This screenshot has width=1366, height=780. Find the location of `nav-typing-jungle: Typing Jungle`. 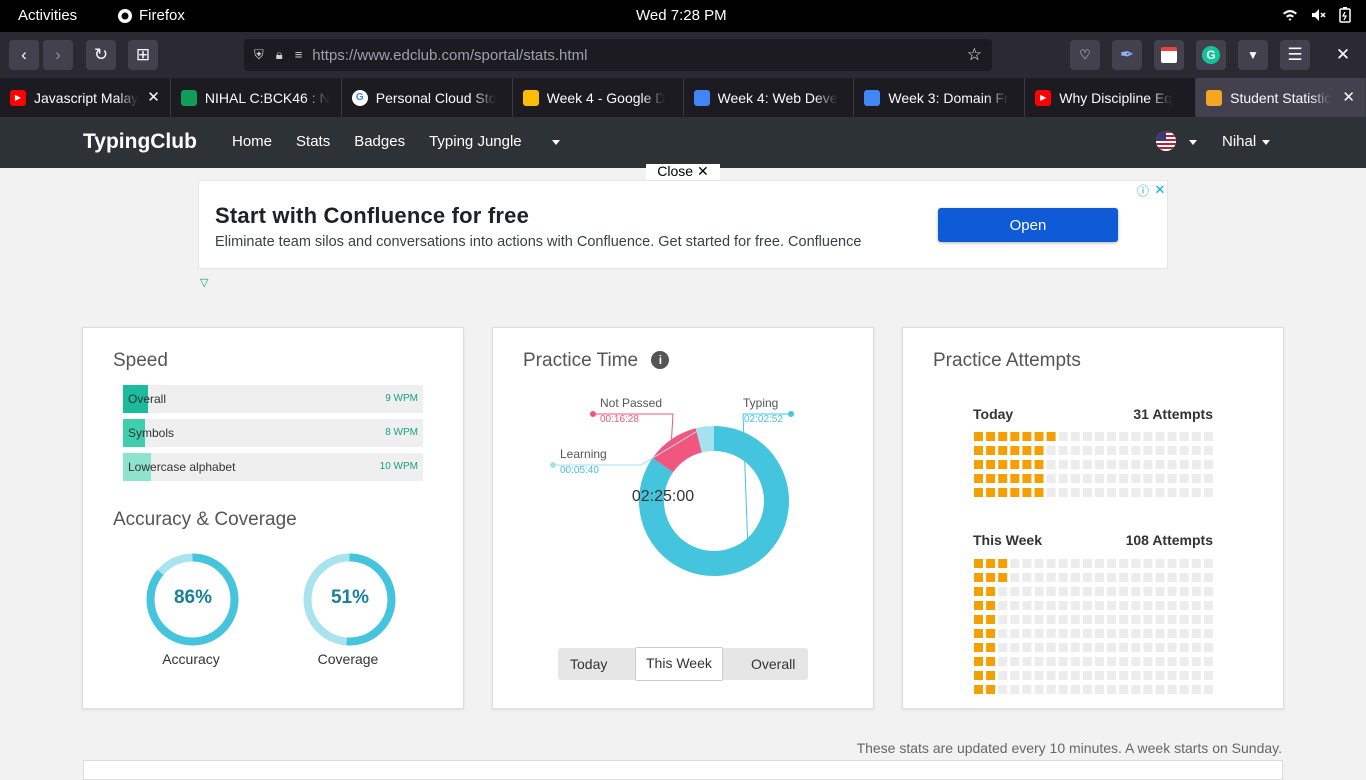

nav-typing-jungle: Typing Jungle is located at coordinates (506, 141).